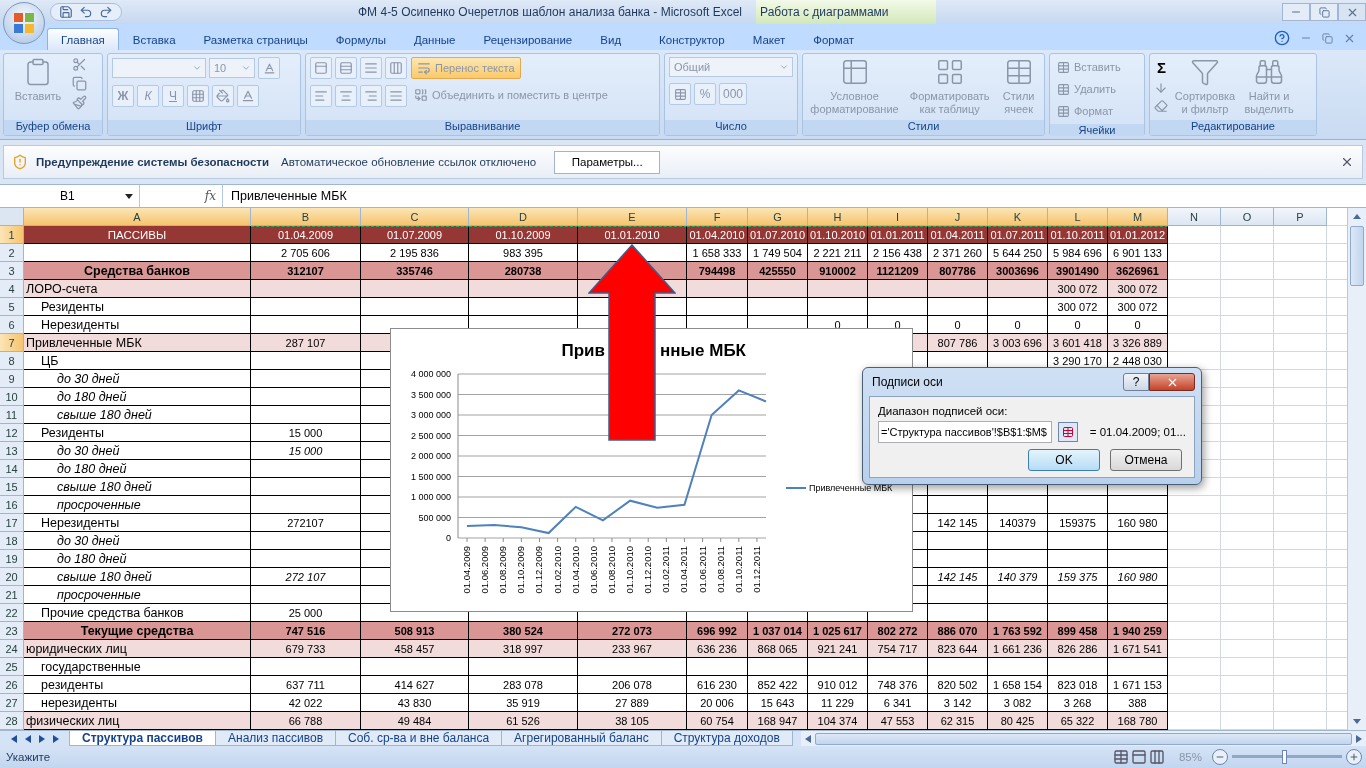  What do you see at coordinates (275, 738) in the screenshot?
I see `sheet-tab: Анализ пассивов` at bounding box center [275, 738].